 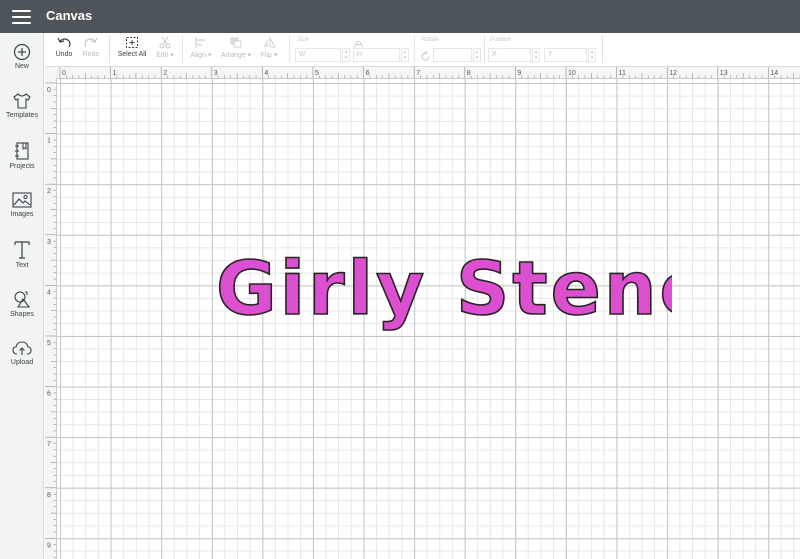 I want to click on vertical-ruler: 0 1 2 3 4 5 6 7 8 9, so click(x=51, y=319).